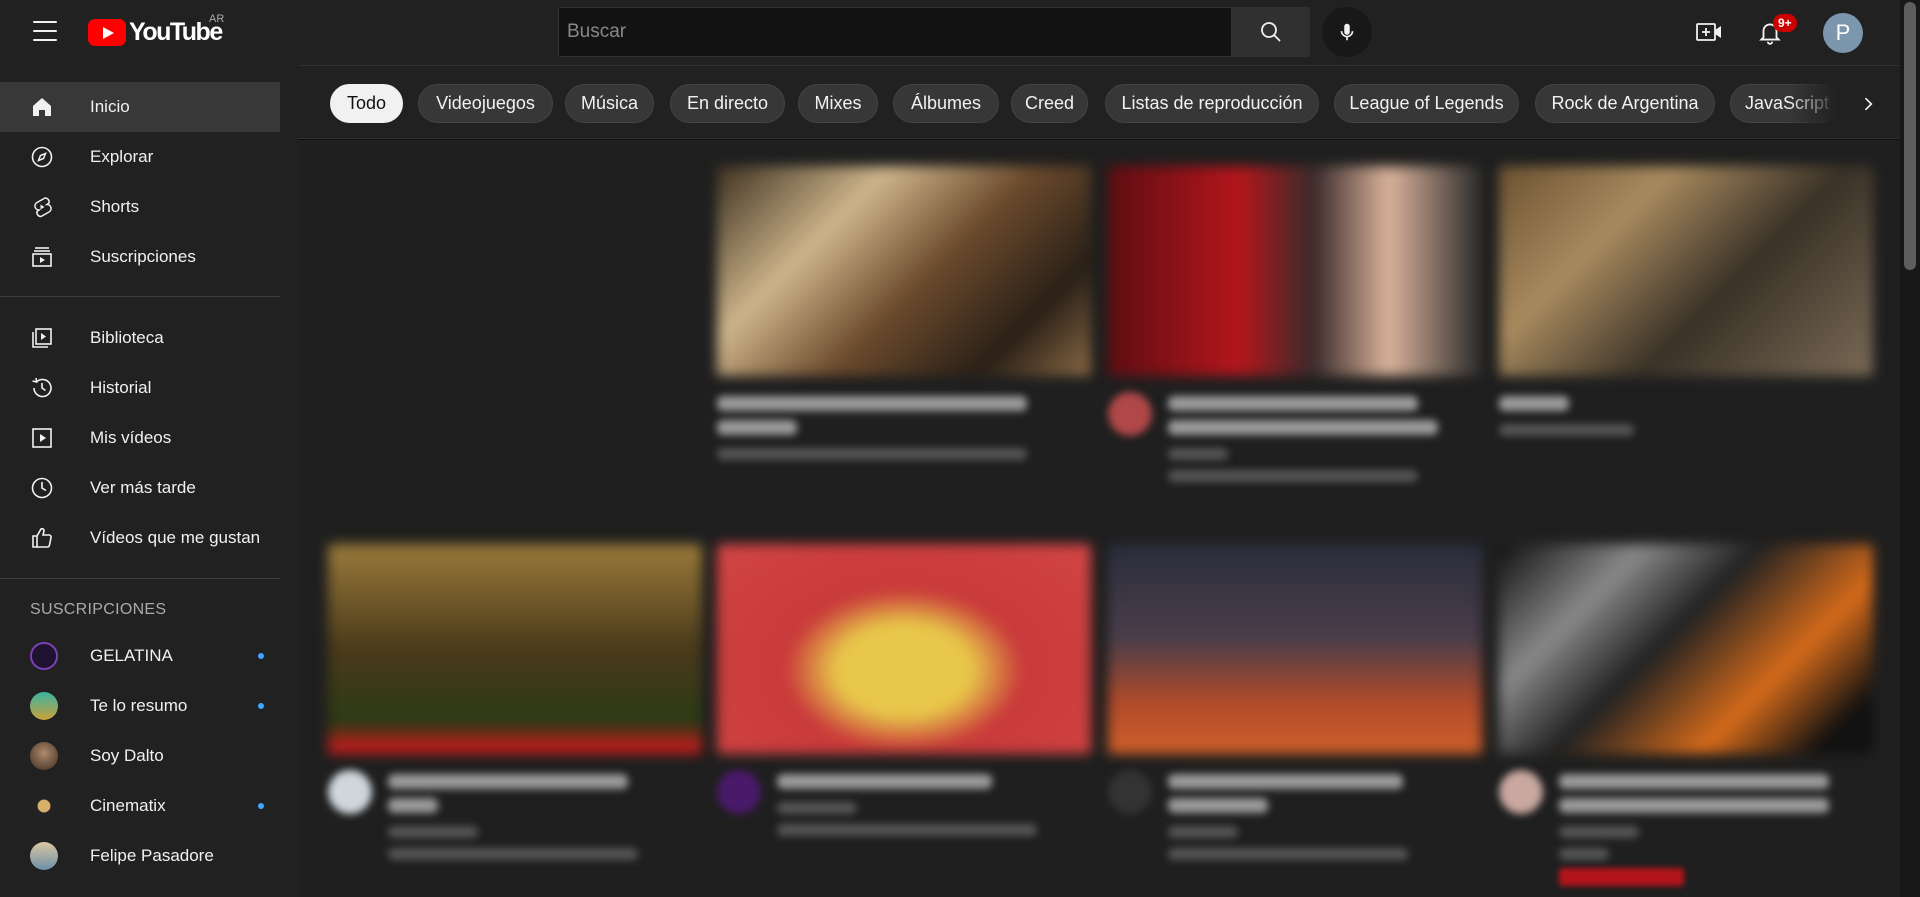 The height and width of the screenshot is (897, 1920). What do you see at coordinates (140, 338) in the screenshot?
I see `sidebar-item-biblioteca: Biblioteca` at bounding box center [140, 338].